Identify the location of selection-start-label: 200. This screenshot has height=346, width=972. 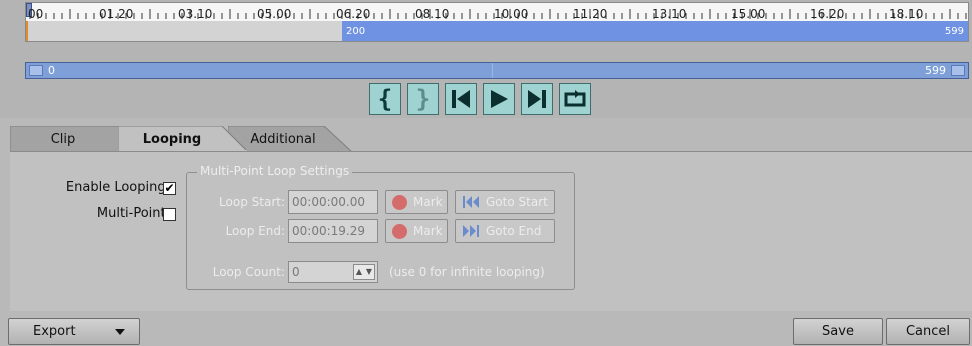
(356, 31).